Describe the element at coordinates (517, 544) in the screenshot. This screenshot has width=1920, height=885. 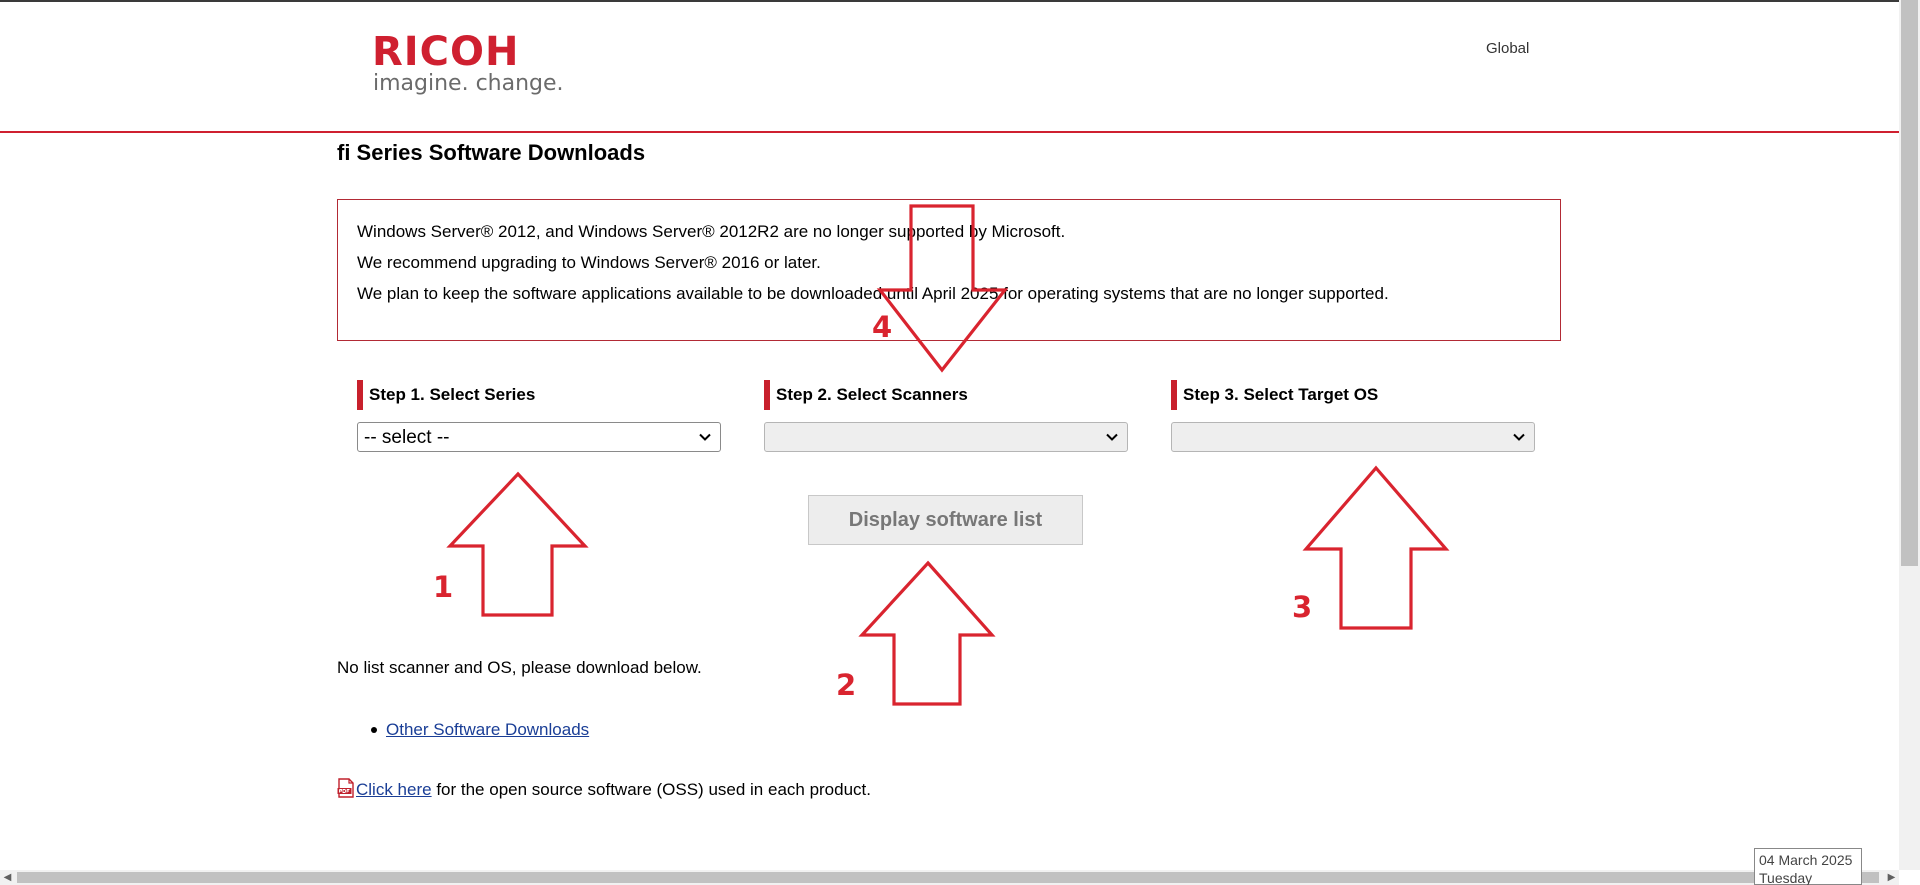
I see `arrow-up-1-icon` at that location.